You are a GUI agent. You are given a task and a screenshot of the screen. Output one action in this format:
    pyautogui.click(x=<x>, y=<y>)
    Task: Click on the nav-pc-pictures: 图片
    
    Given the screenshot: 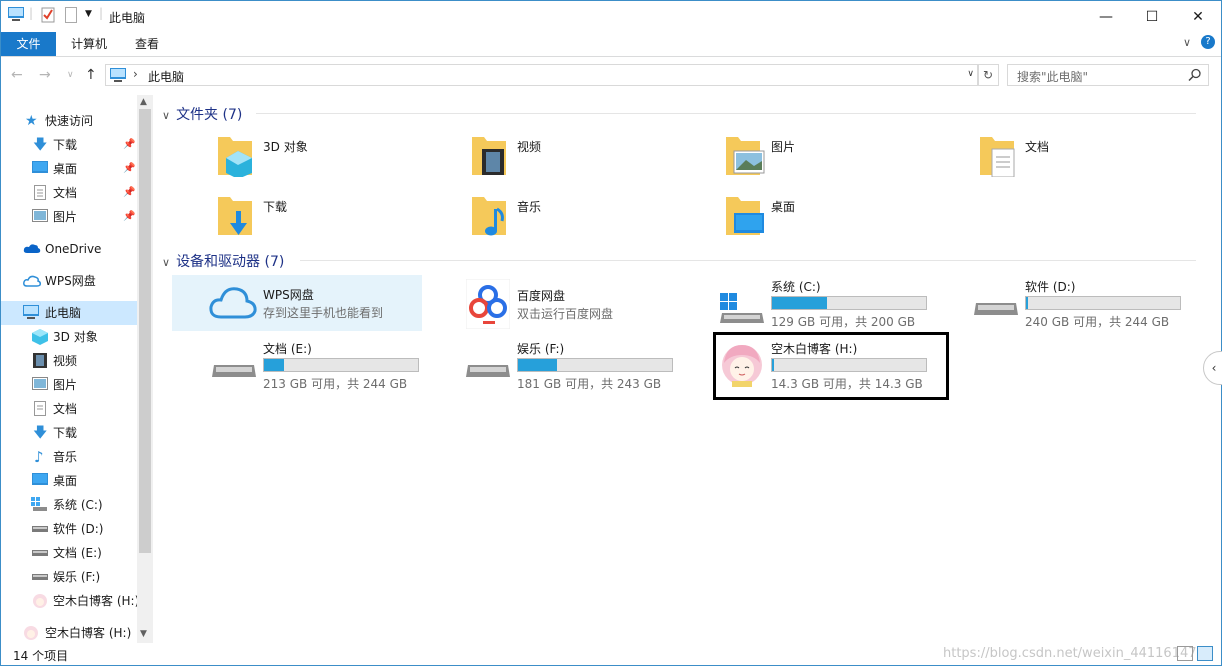 What is the action you would take?
    pyautogui.click(x=69, y=385)
    